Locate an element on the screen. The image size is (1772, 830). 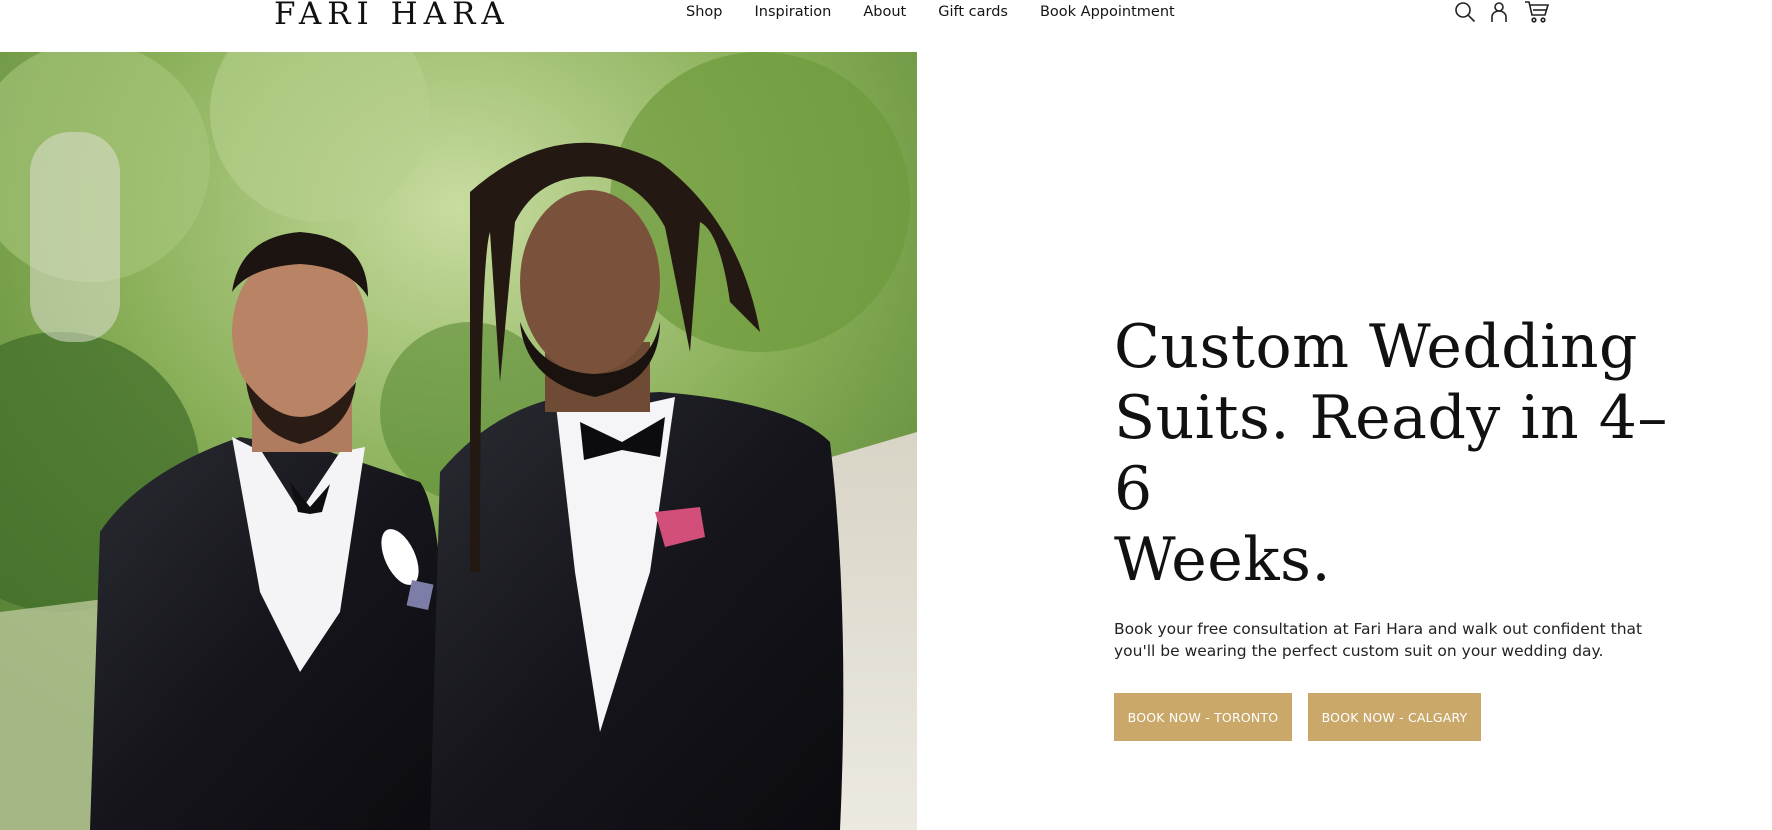
hero-headline-line-3: Weeks. is located at coordinates (1223, 560).